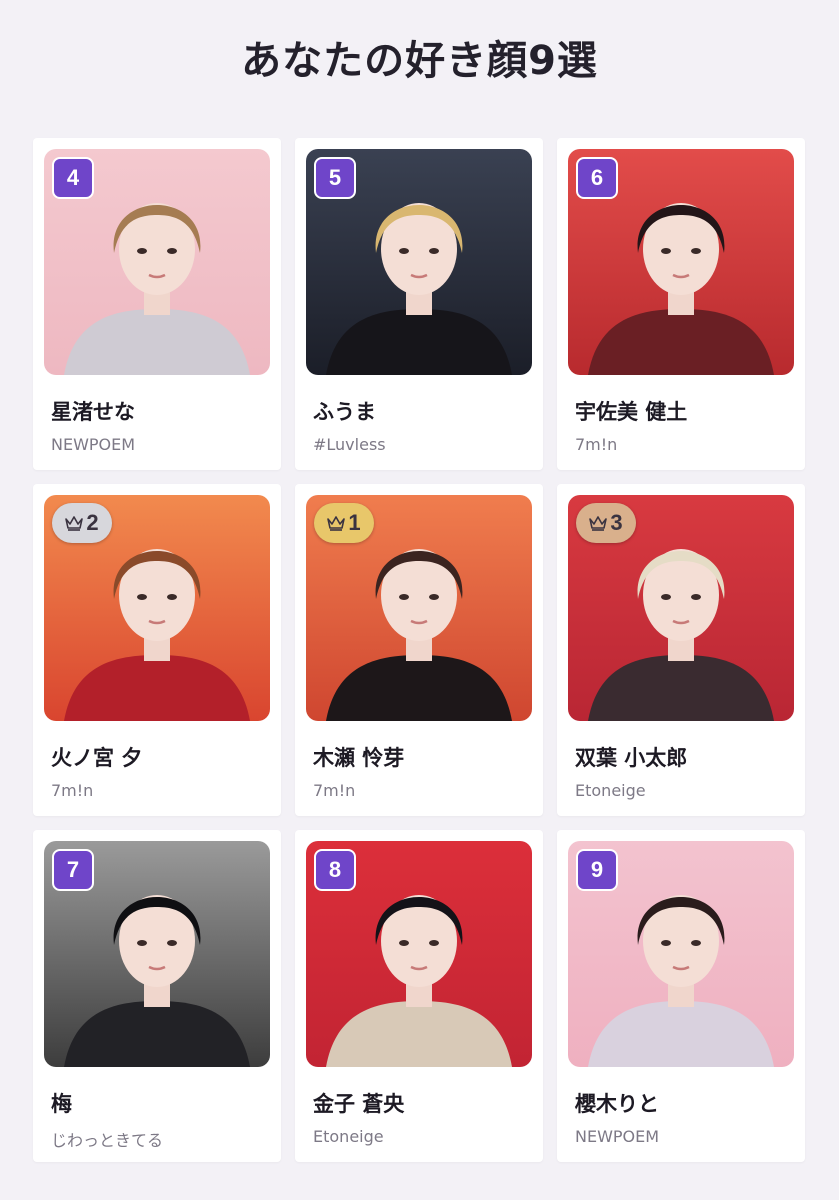  I want to click on member-name: 金子 蒼央, so click(359, 1104).